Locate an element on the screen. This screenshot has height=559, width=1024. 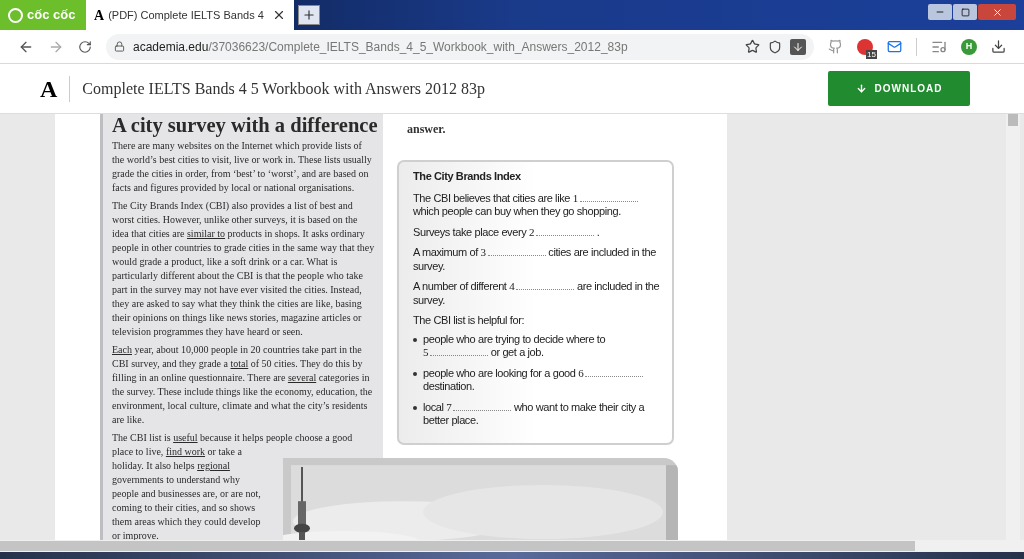
gap-sentence: A maximum of 3 cities are included in the survey. is located at coordinates (535, 259).